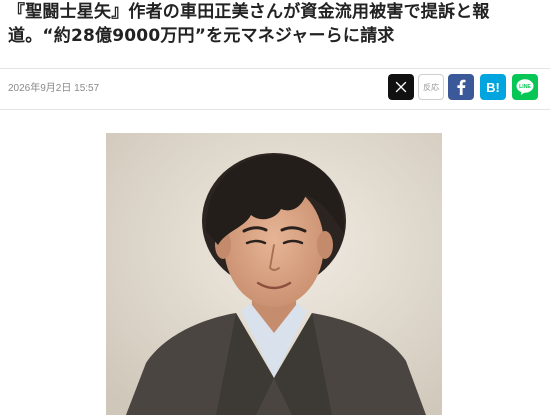 The image size is (550, 415). I want to click on share-line-button: LINE, so click(525, 87).